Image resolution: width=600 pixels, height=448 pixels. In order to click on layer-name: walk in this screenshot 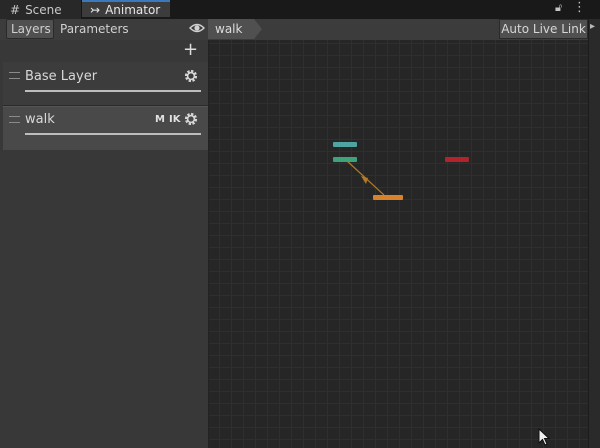, I will do `click(40, 119)`.